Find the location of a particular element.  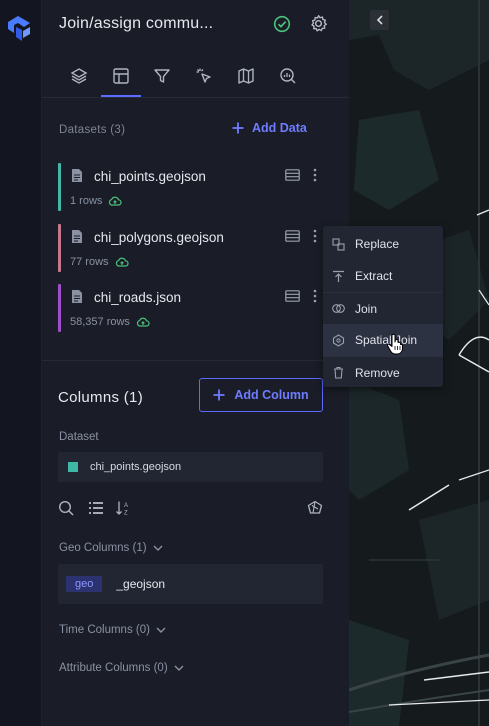

panel-tabs is located at coordinates (195, 78).